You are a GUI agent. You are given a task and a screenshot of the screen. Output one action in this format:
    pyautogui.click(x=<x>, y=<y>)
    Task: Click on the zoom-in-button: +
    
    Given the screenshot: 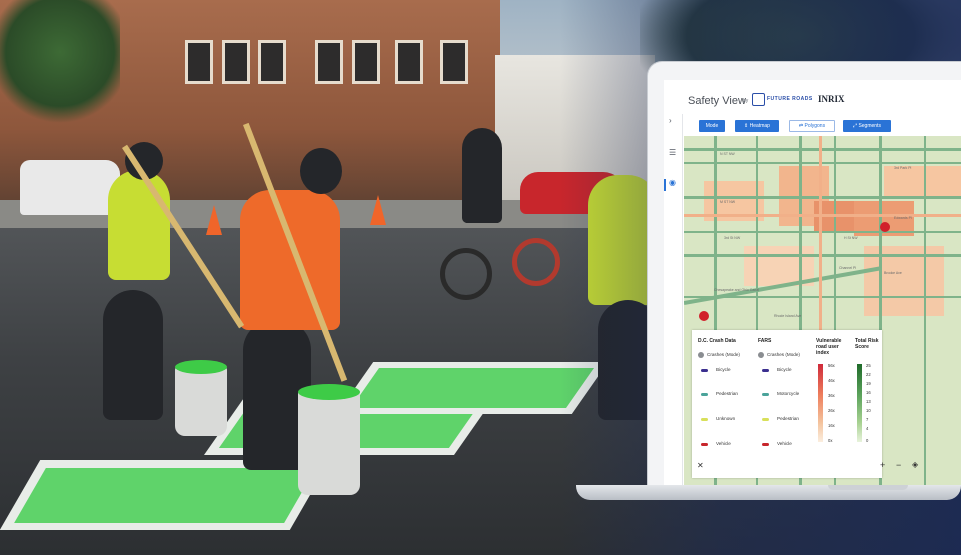 What is the action you would take?
    pyautogui.click(x=882, y=465)
    